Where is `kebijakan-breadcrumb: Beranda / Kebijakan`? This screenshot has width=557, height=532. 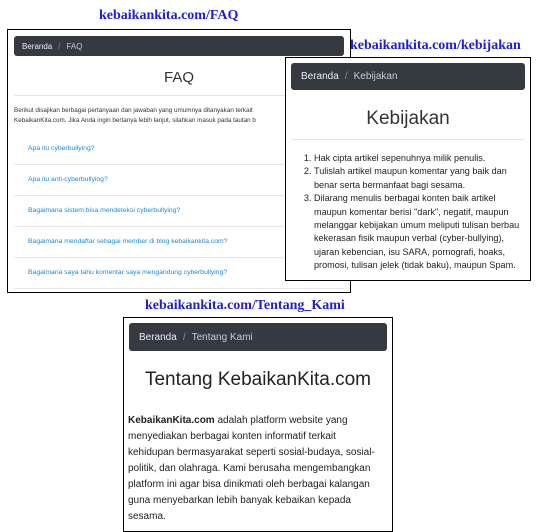 kebijakan-breadcrumb: Beranda / Kebijakan is located at coordinates (408, 76).